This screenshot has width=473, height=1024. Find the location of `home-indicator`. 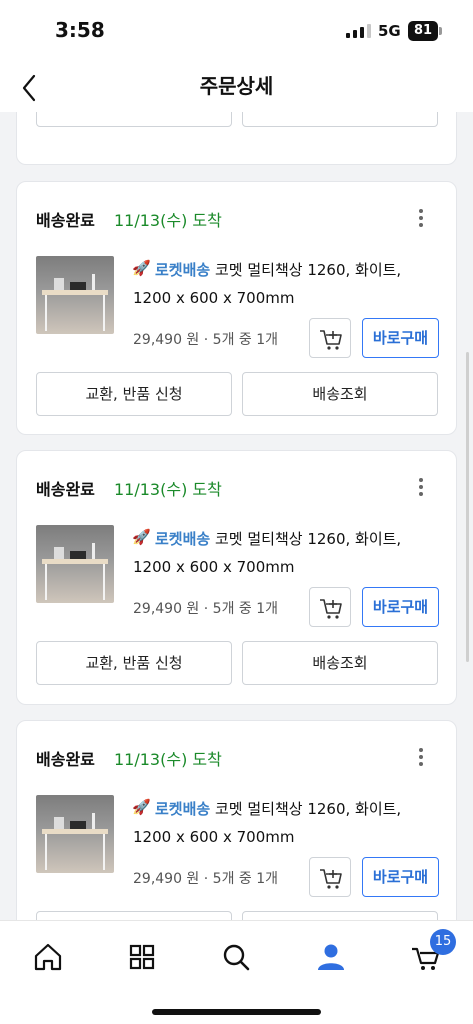

home-indicator is located at coordinates (236, 1012).